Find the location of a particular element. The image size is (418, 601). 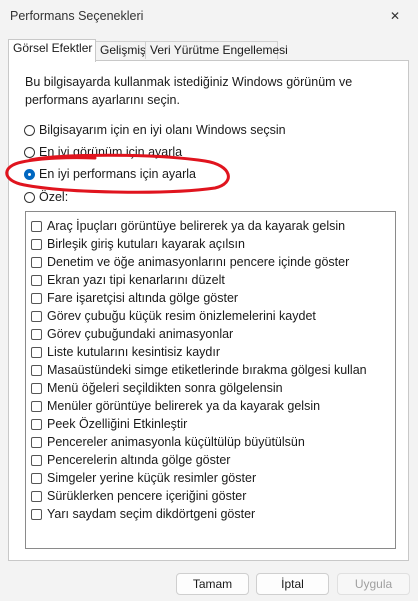

effect-item: Görev çubuğundaki animasyonlar is located at coordinates (132, 334).